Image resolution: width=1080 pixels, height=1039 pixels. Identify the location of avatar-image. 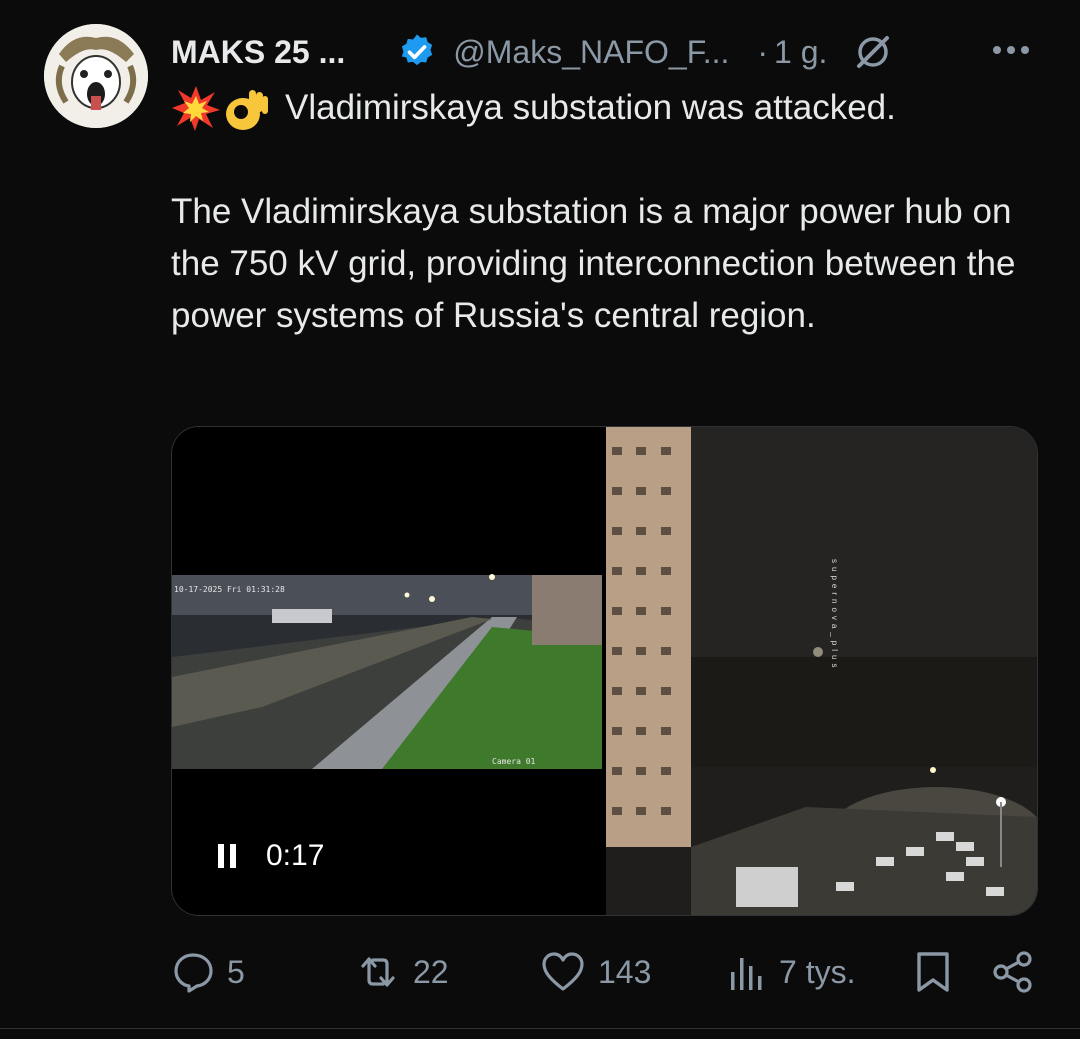
(96, 76).